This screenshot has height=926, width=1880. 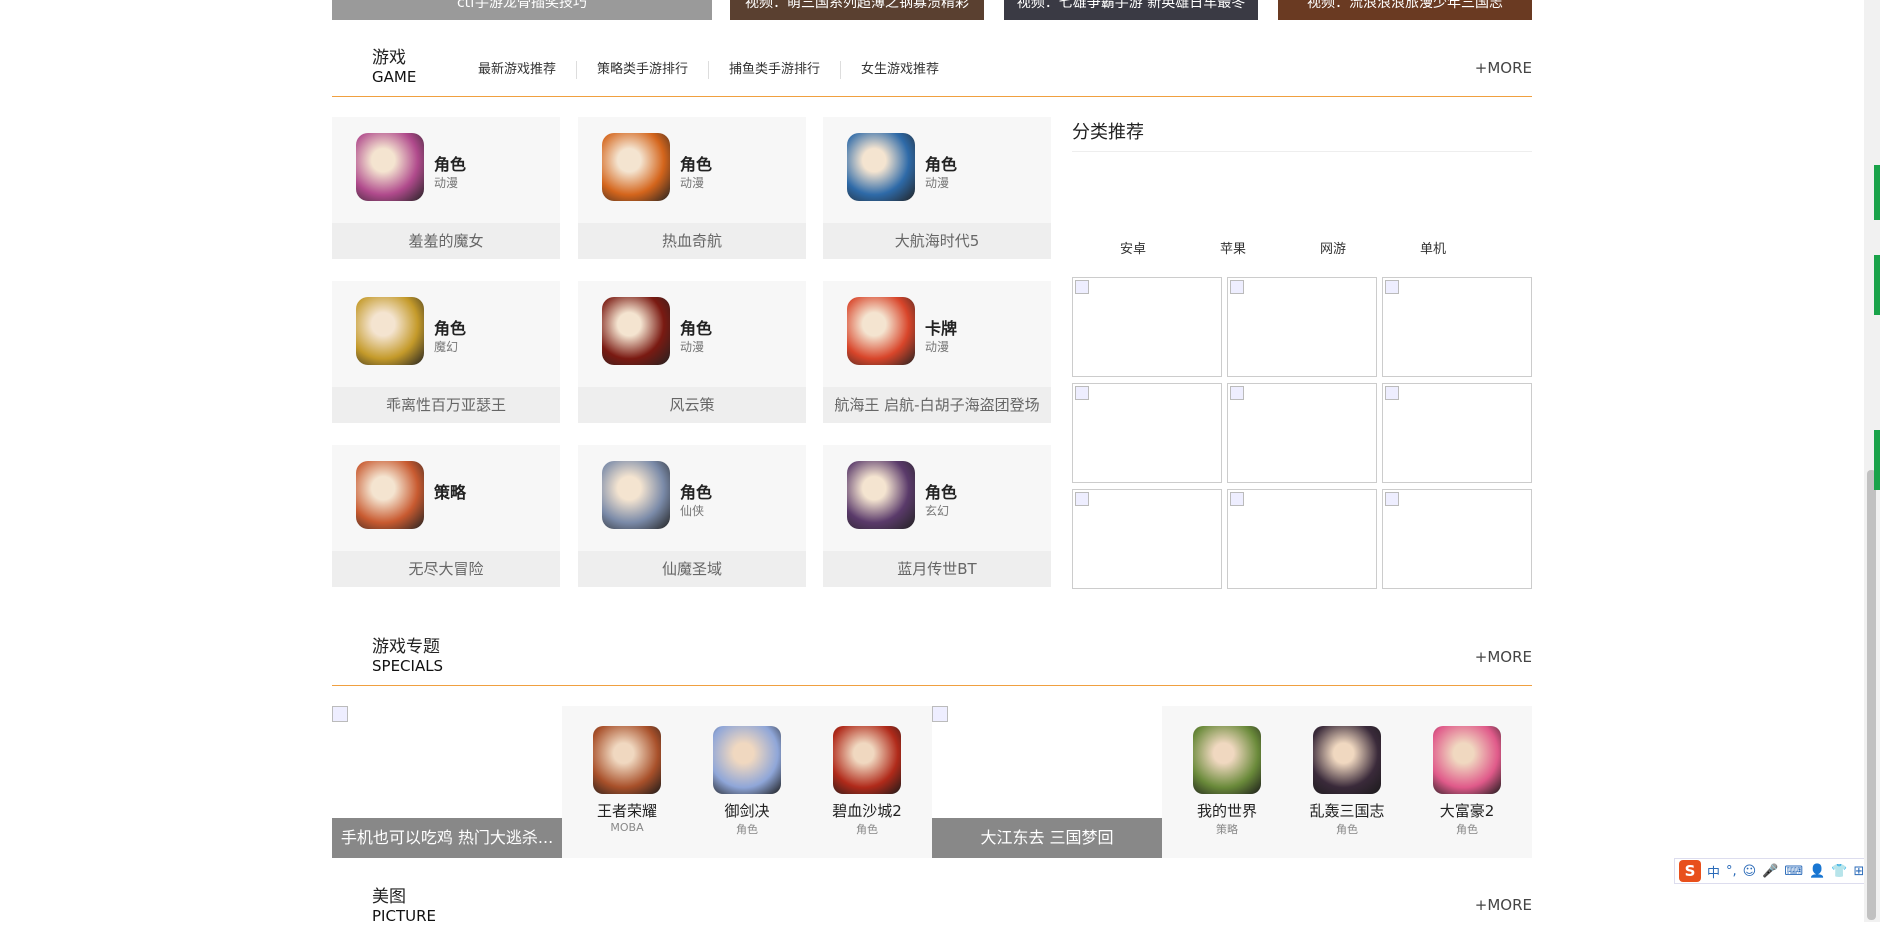 What do you see at coordinates (1170, 247) in the screenshot?
I see `tab-android: 安卓` at bounding box center [1170, 247].